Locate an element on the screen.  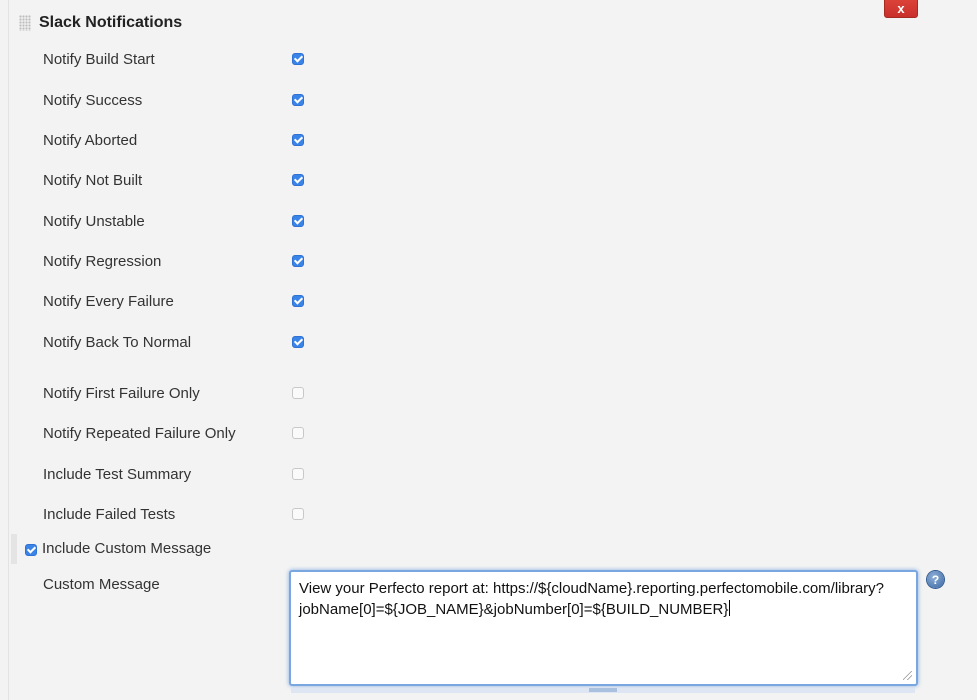
option-label: Include Failed Tests is located at coordinates (109, 514).